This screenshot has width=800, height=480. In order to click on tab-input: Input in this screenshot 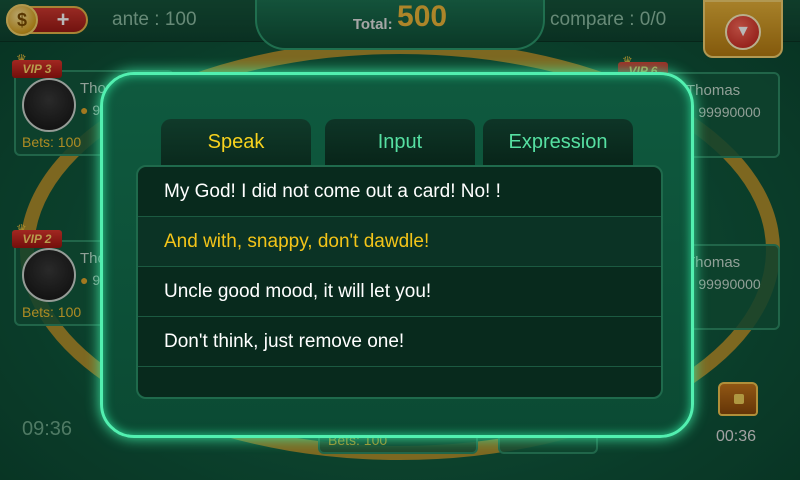, I will do `click(400, 142)`.